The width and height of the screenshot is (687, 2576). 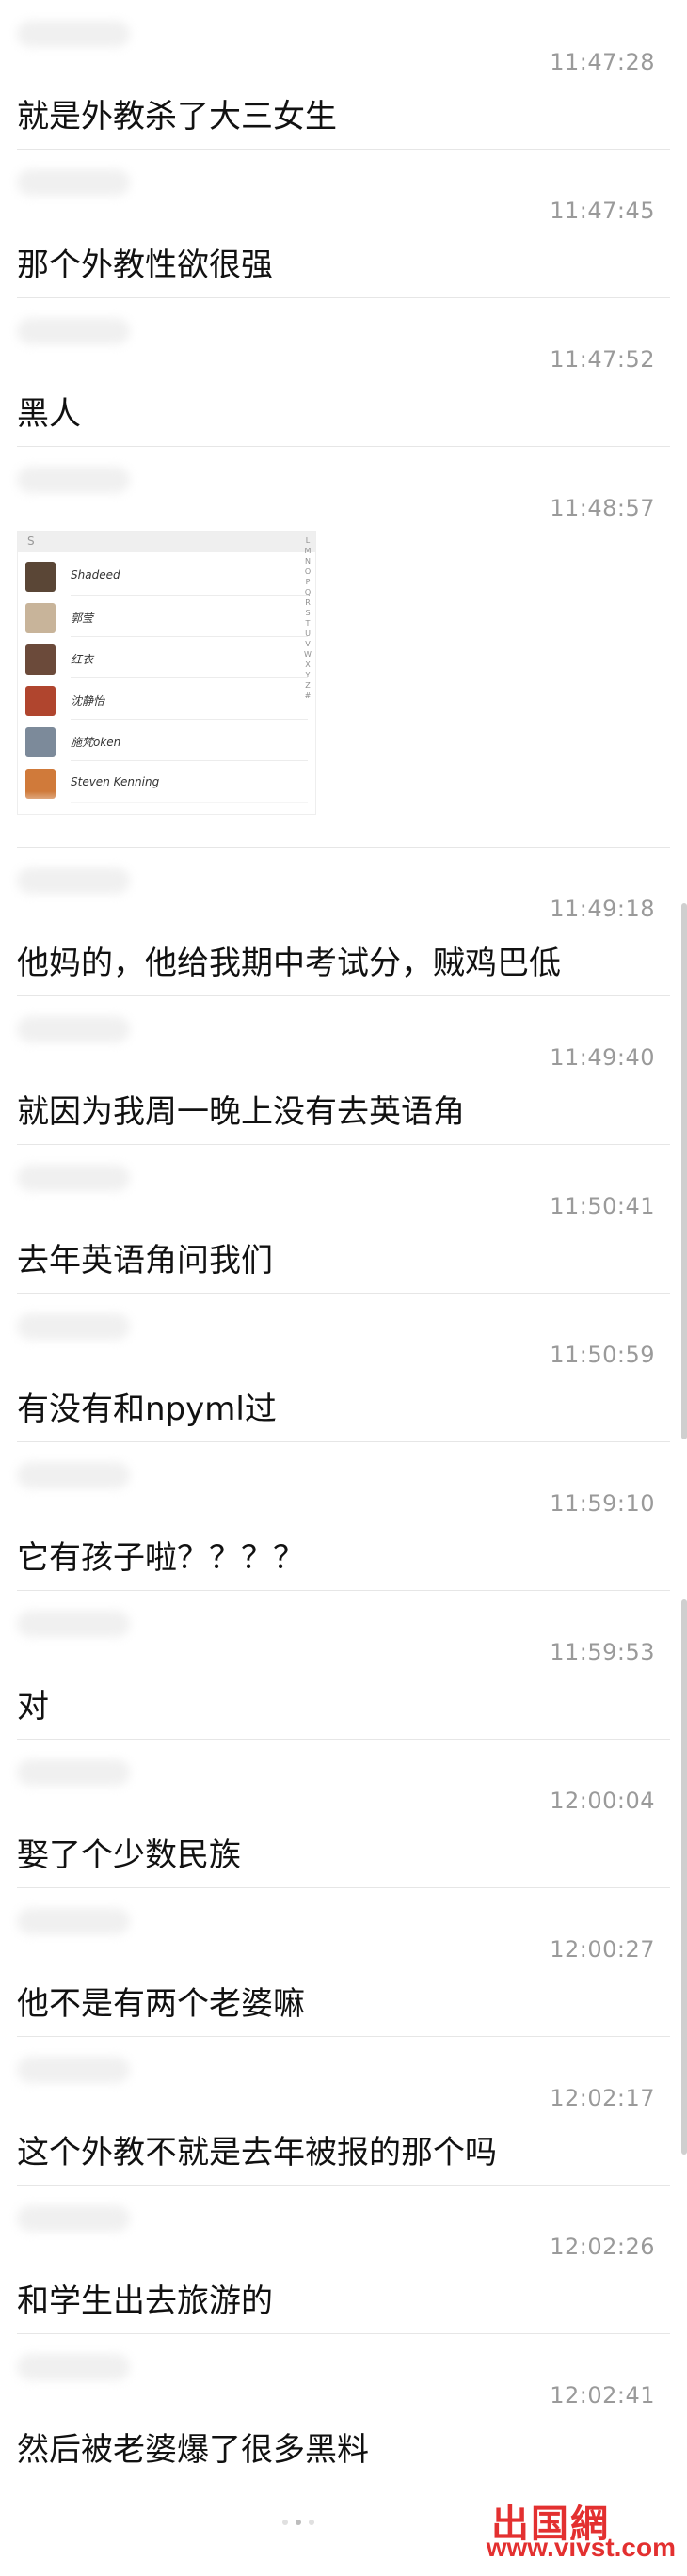 I want to click on message-time: 11:50:59, so click(x=602, y=1355).